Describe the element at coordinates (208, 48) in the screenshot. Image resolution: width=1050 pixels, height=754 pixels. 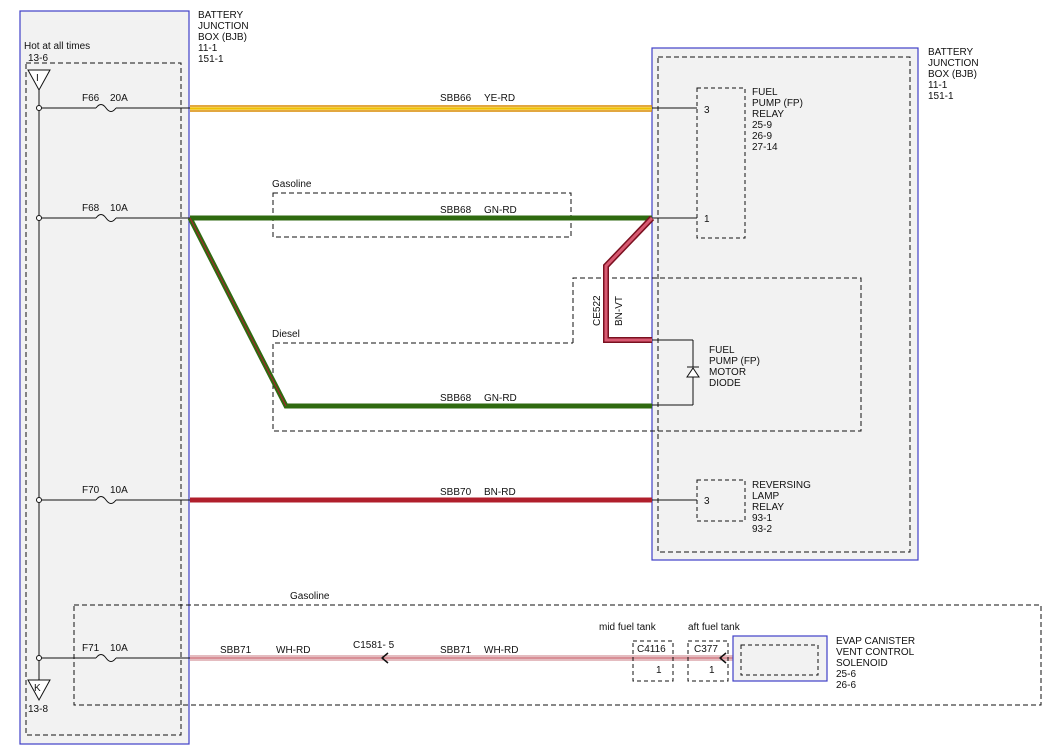
I see `bjb-left-title-4: 11-1` at that location.